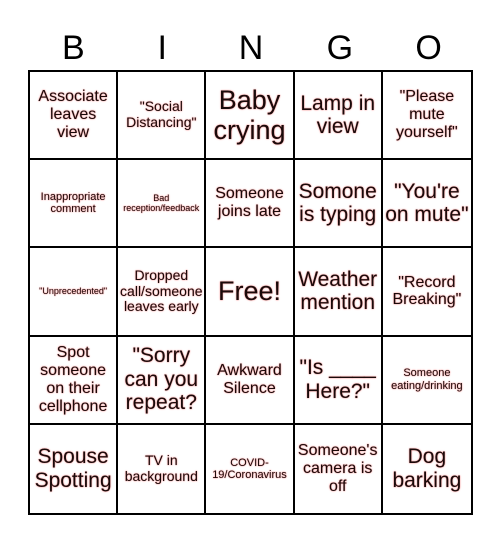  I want to click on bingo-cell: "Sorry can you repeat?, so click(162, 380).